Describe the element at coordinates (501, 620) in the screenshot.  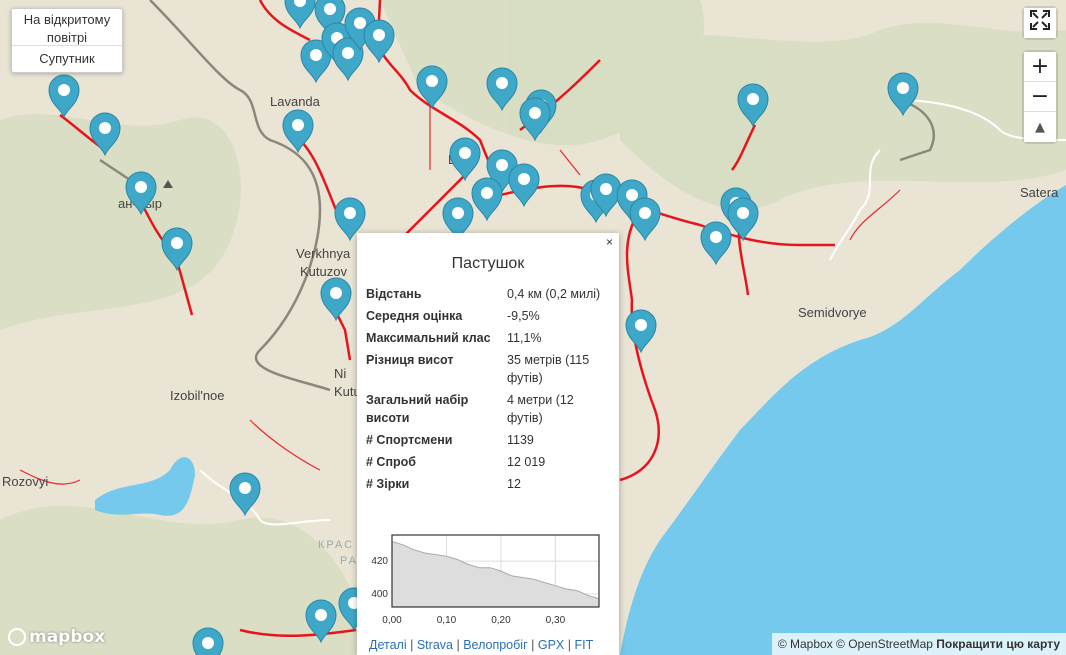
I see `x-tick-label: 0,20` at that location.